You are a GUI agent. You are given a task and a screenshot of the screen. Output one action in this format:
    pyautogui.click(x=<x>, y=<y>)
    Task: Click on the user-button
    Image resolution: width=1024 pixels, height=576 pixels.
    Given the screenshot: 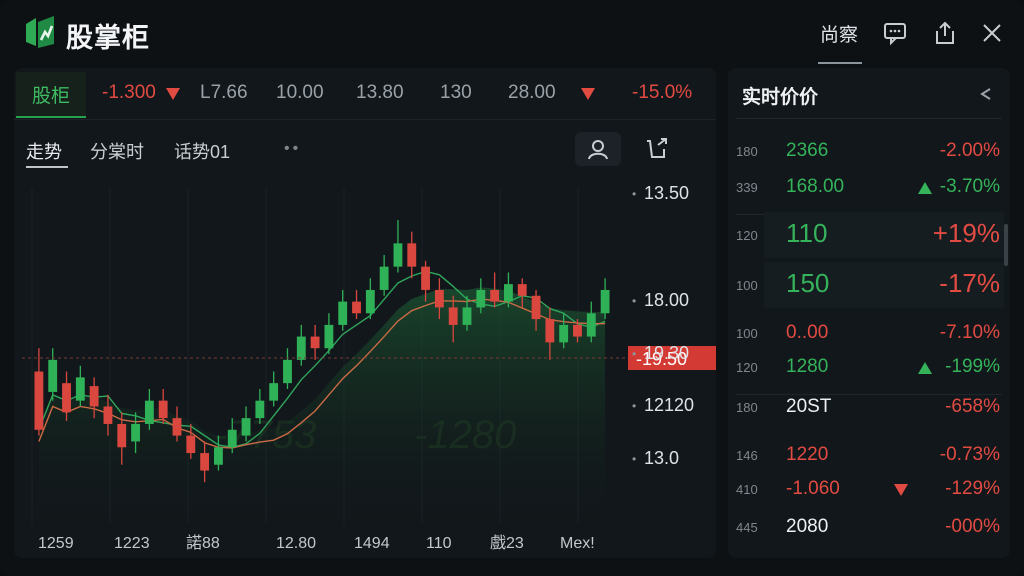 What is the action you would take?
    pyautogui.click(x=598, y=149)
    